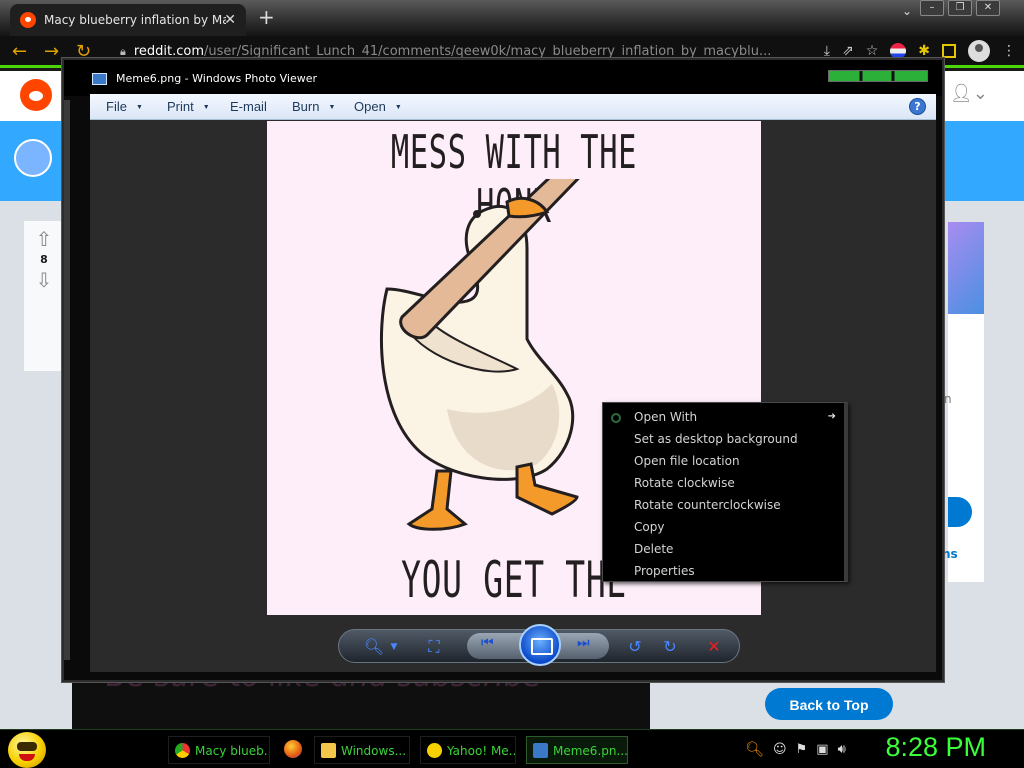  What do you see at coordinates (135, 20) in the screenshot?
I see `browser-tab-title: Macy blueberry inflation by Mac` at bounding box center [135, 20].